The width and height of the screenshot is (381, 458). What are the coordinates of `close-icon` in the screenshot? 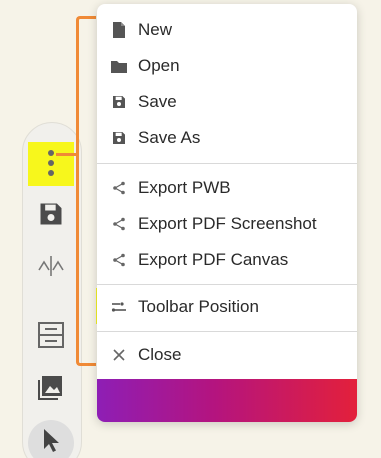 It's located at (119, 355).